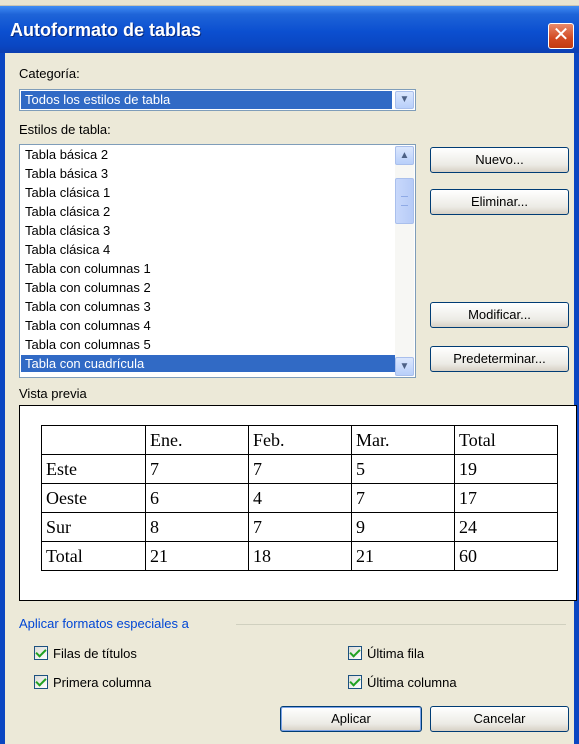  Describe the element at coordinates (208, 192) in the screenshot. I see `list-item: Tabla clásica 1` at that location.